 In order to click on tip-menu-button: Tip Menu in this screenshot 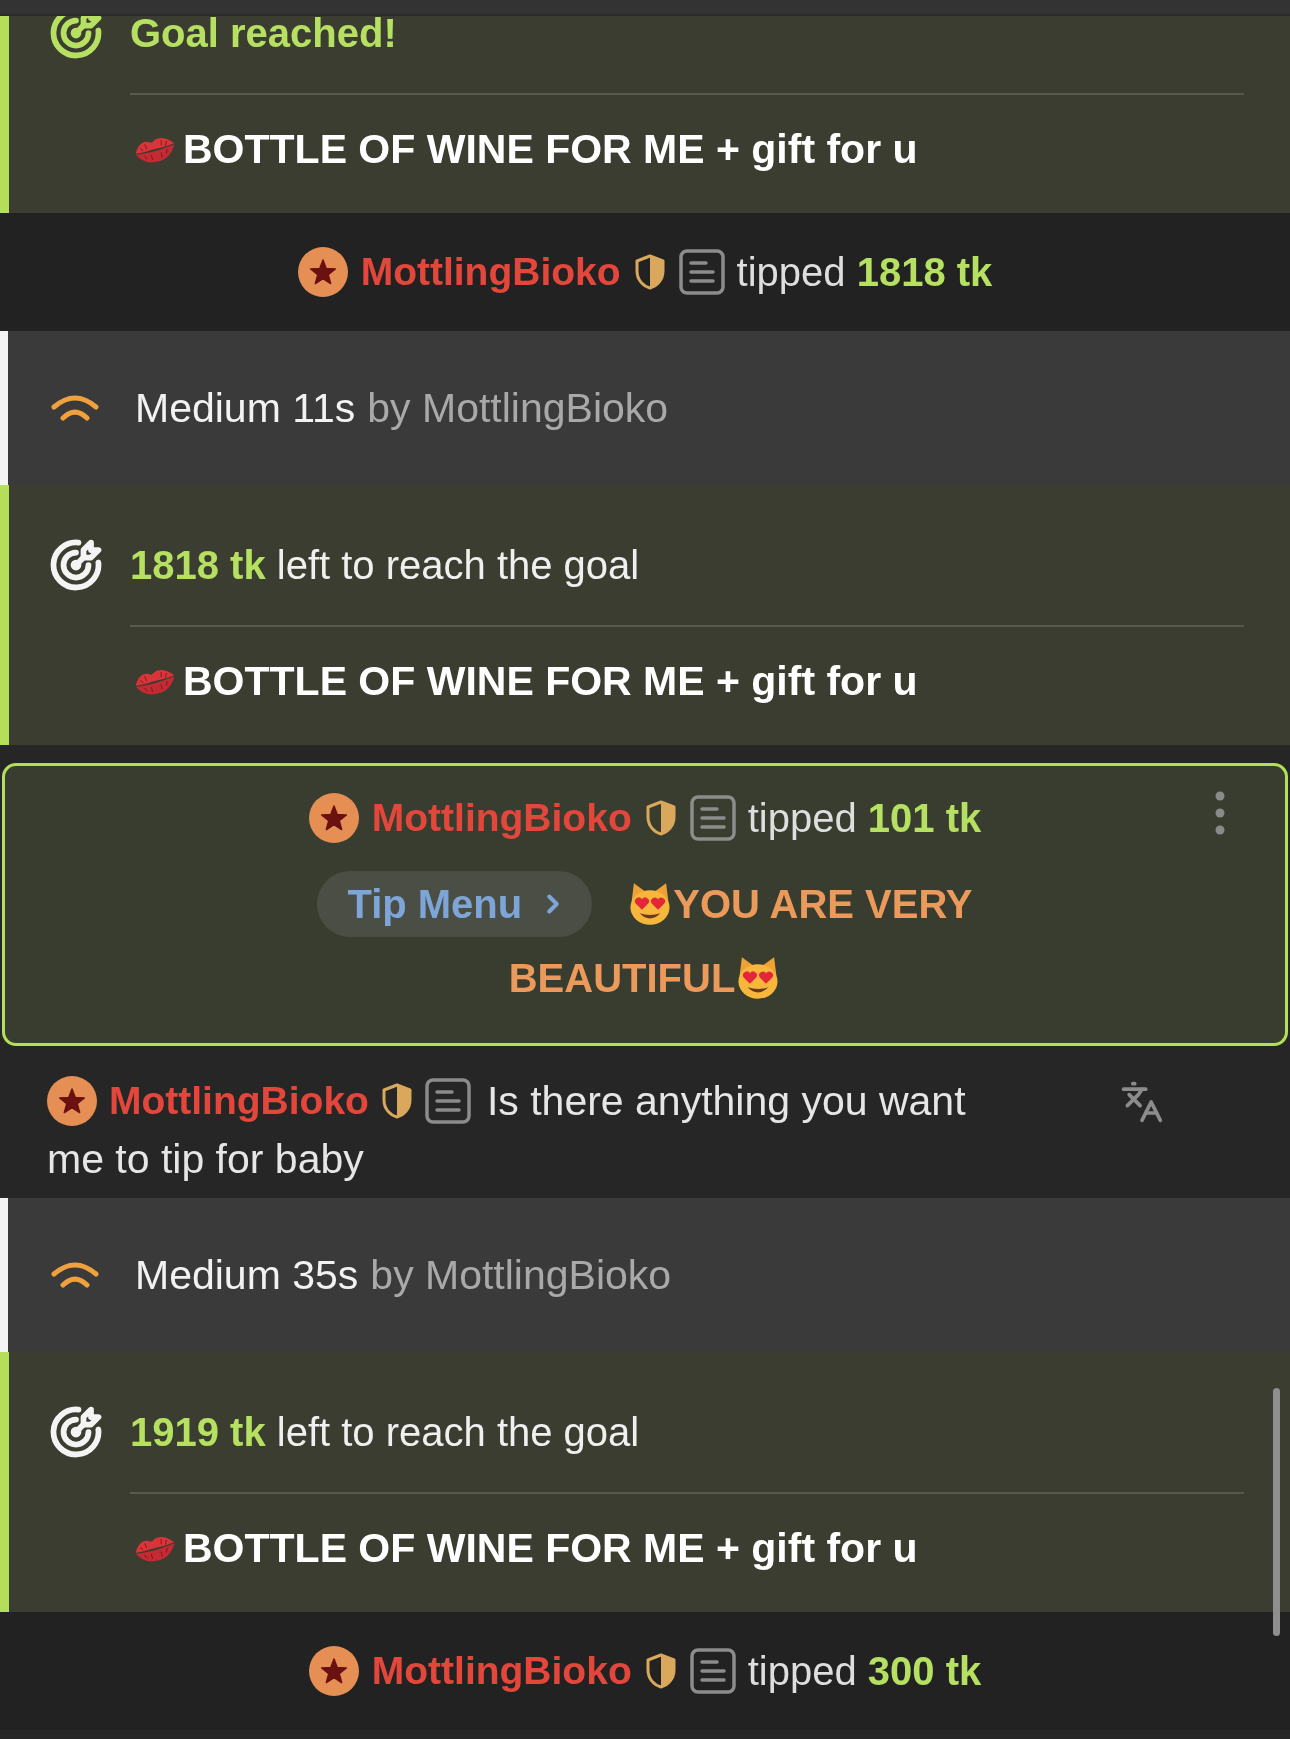, I will do `click(455, 904)`.